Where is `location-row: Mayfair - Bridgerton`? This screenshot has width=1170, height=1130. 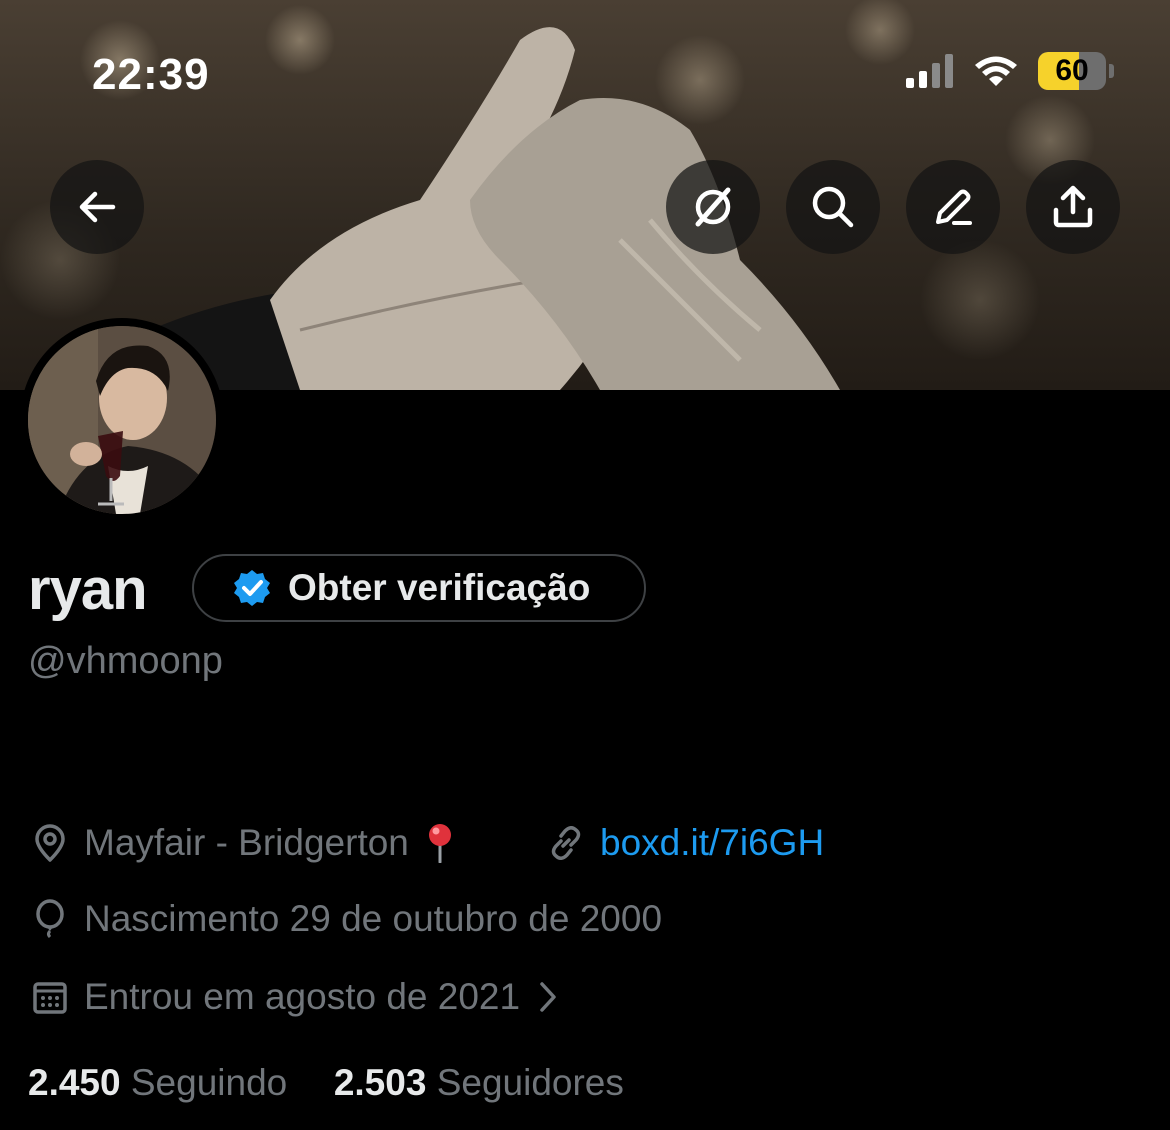
location-row: Mayfair - Bridgerton is located at coordinates (243, 843).